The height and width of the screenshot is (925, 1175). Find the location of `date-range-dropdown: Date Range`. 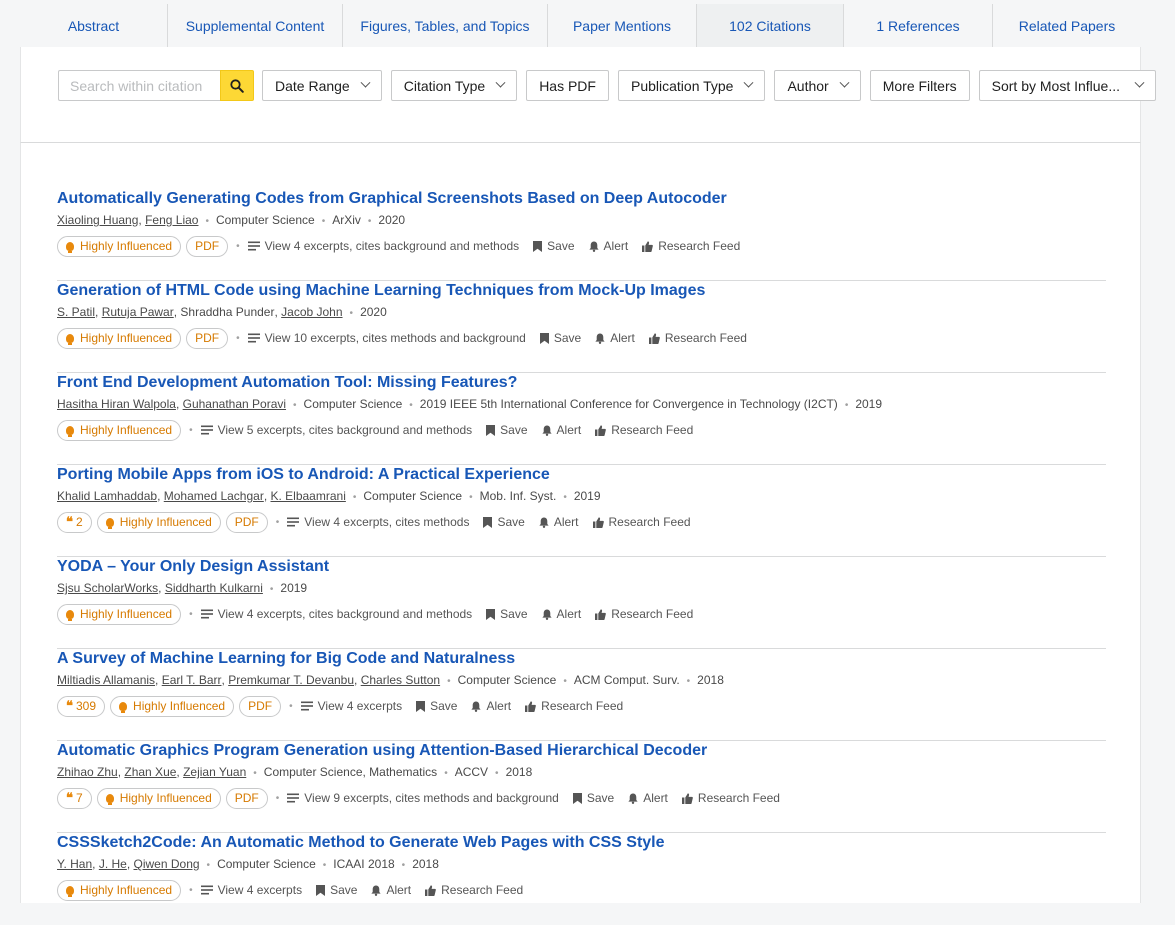

date-range-dropdown: Date Range is located at coordinates (322, 85).